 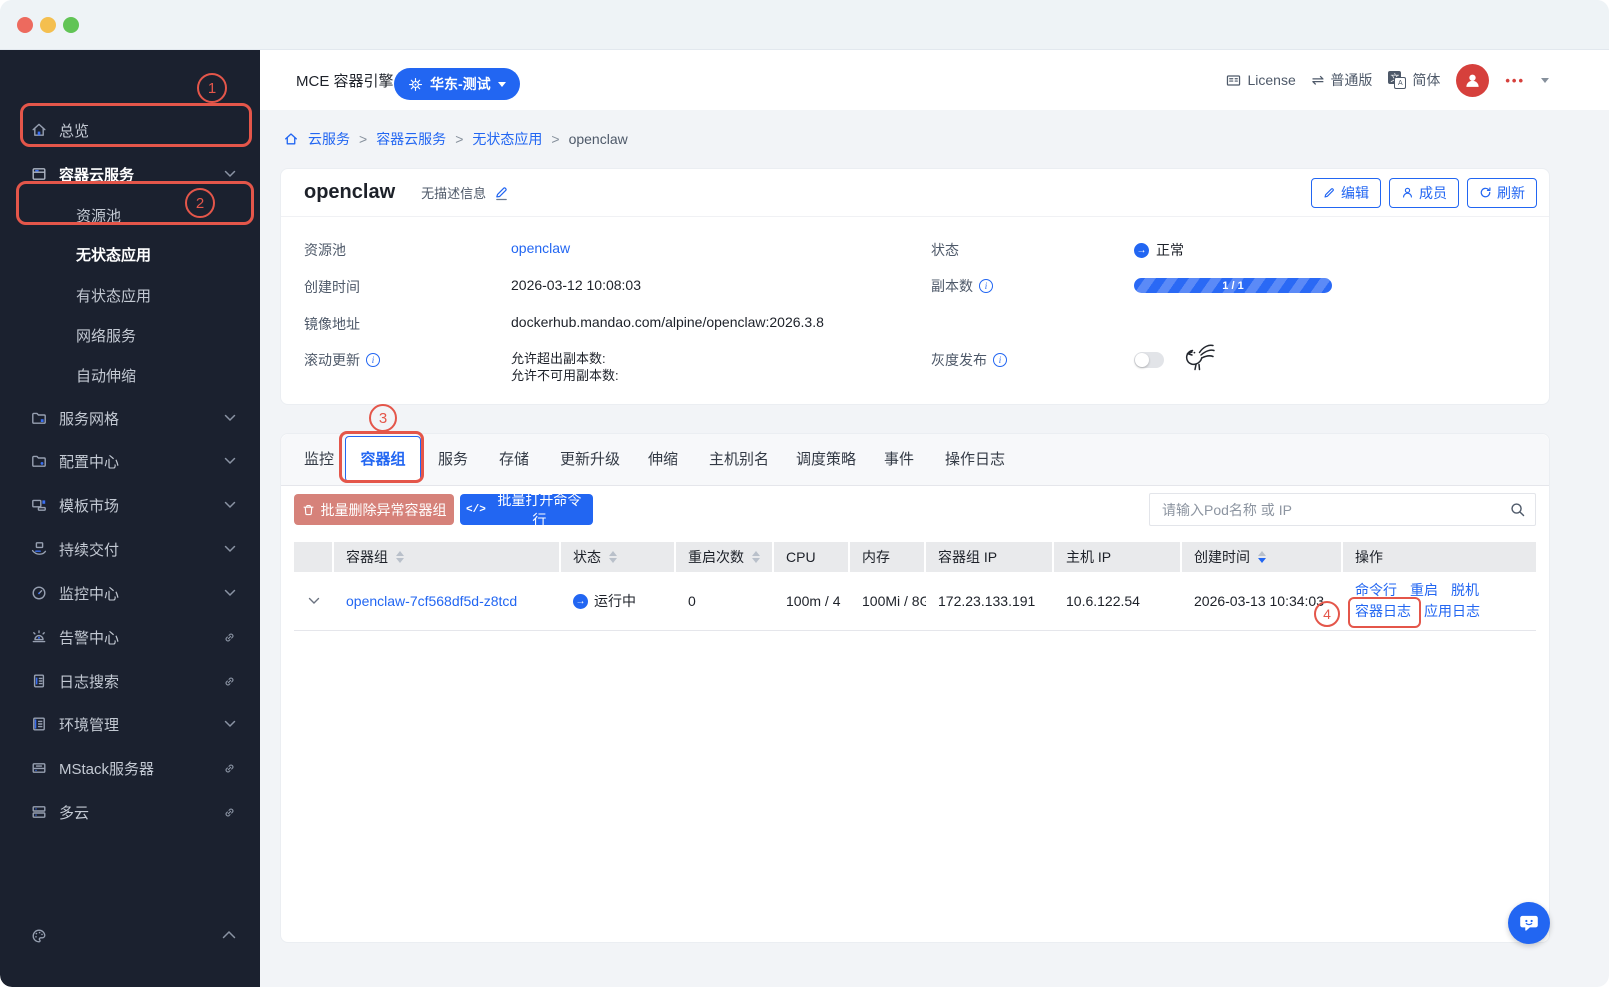 I want to click on chat-smiley-icon, so click(x=1529, y=923).